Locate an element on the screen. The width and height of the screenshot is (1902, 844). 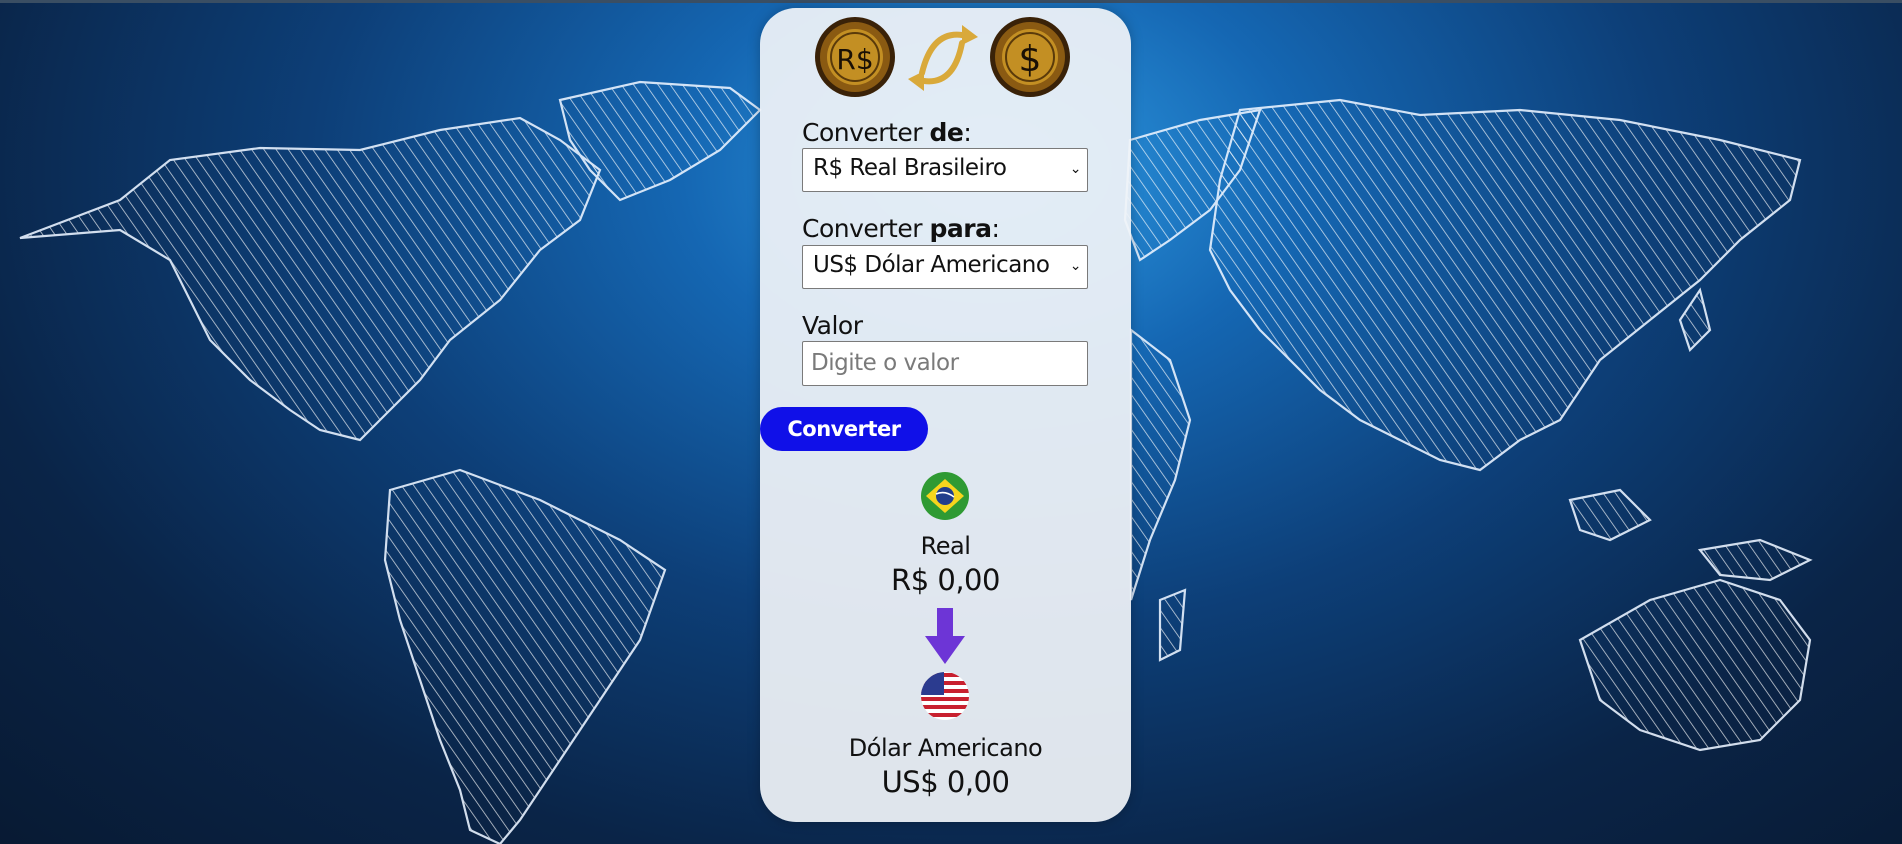
value-label: Valor is located at coordinates (832, 325).